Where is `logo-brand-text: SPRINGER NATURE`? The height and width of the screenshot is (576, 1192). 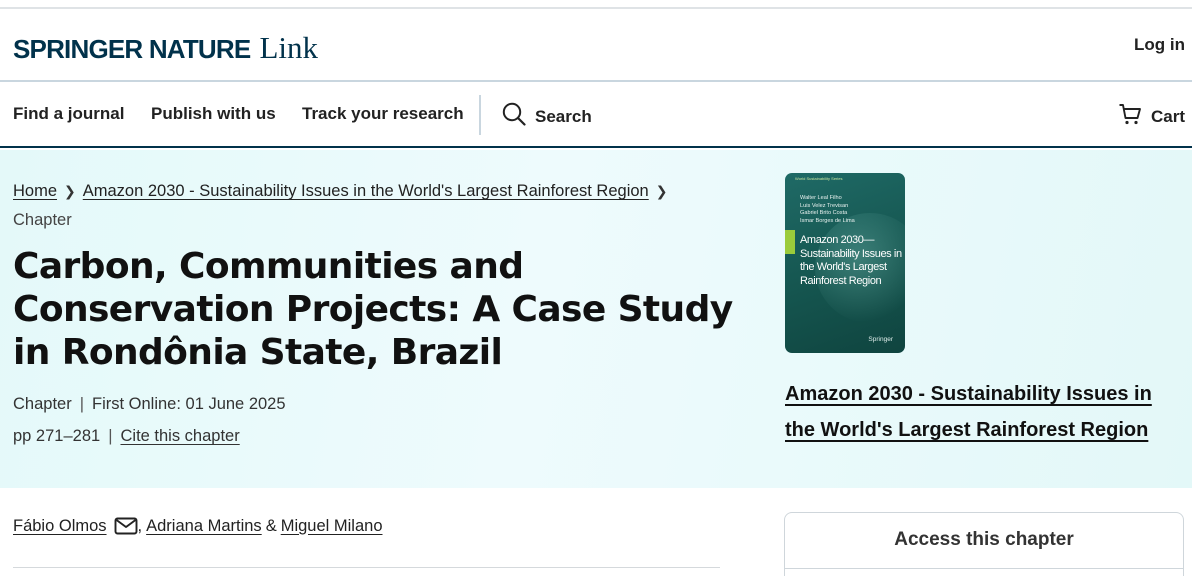 logo-brand-text: SPRINGER NATURE is located at coordinates (132, 49).